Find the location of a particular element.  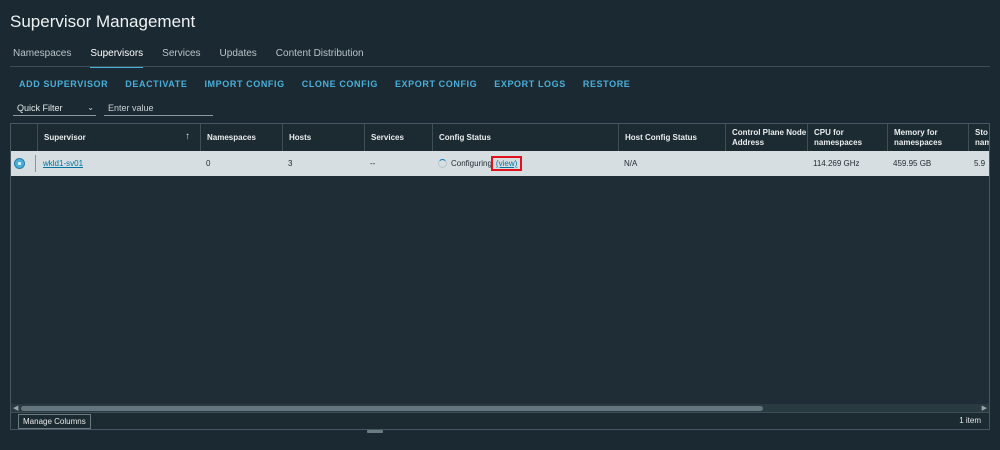

quick-filter-select: Quick Filter ⌄ is located at coordinates (54, 108).